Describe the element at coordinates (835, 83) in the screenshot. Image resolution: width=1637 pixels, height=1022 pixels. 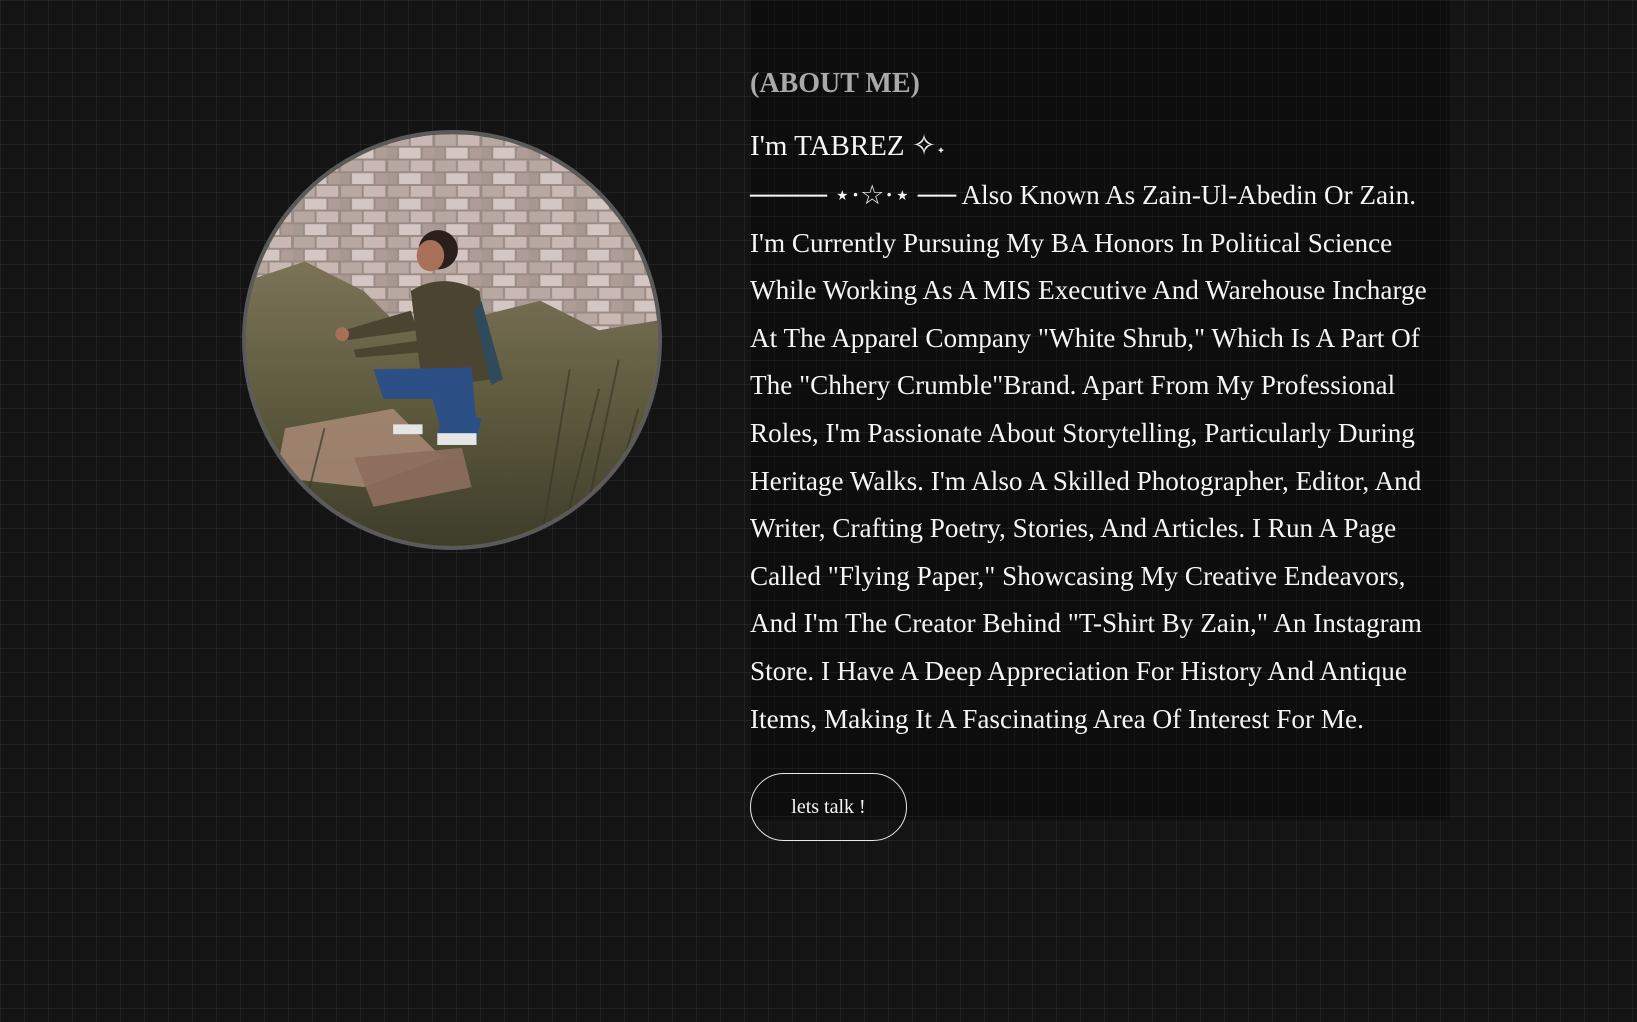
I see `section-eyebrow: (ABOUT ME)` at that location.